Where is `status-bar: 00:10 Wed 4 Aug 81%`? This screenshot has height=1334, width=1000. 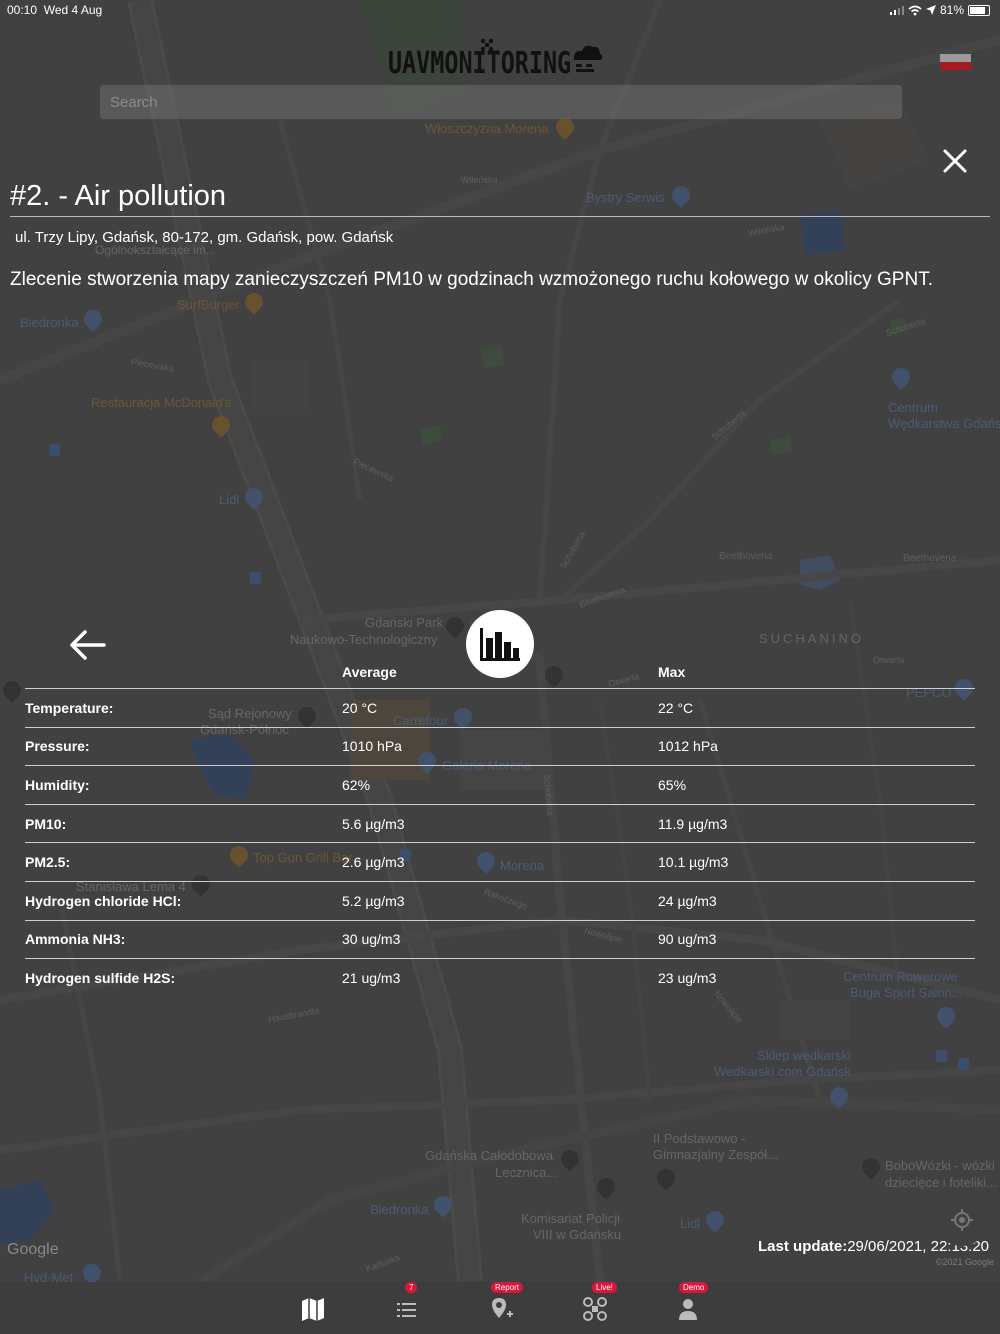 status-bar: 00:10 Wed 4 Aug 81% is located at coordinates (500, 11).